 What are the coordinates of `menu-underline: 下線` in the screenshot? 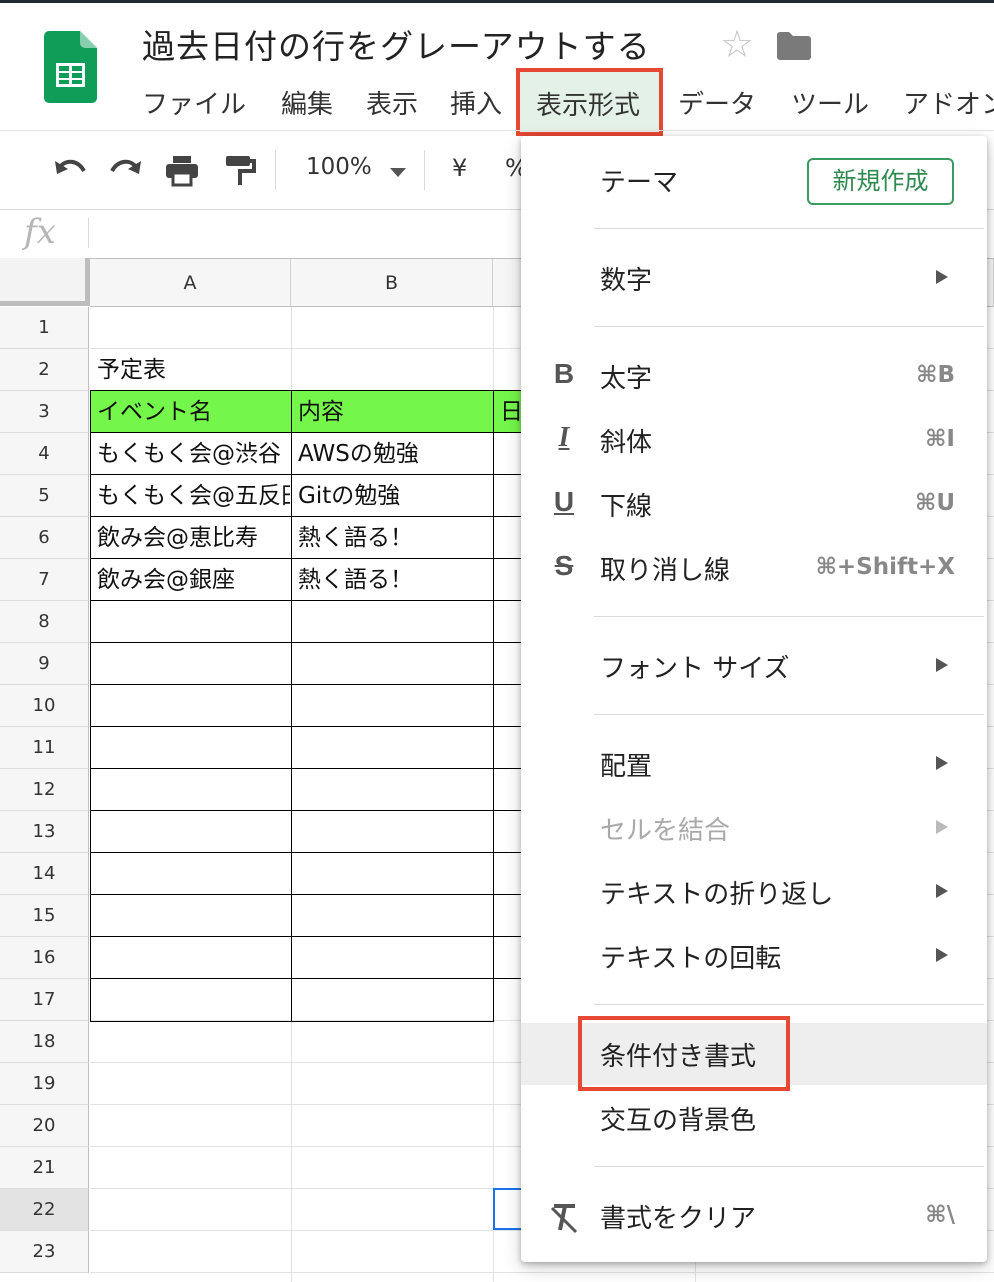 It's located at (626, 504).